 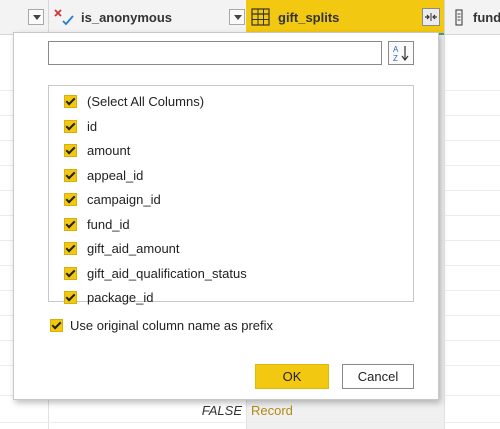 I want to click on column-item-fund-id: fund_id, so click(x=231, y=225).